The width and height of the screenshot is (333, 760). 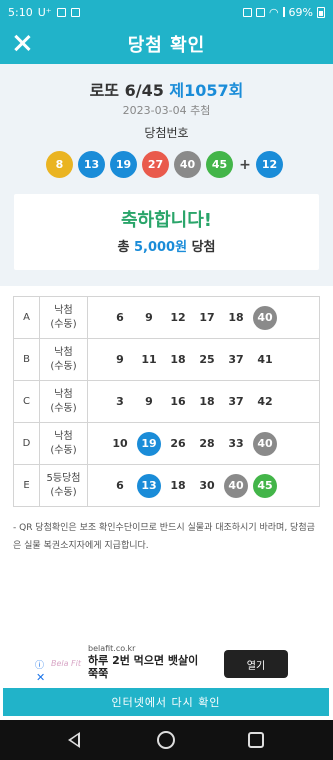 What do you see at coordinates (149, 443) in the screenshot?
I see `game-number: 19` at bounding box center [149, 443].